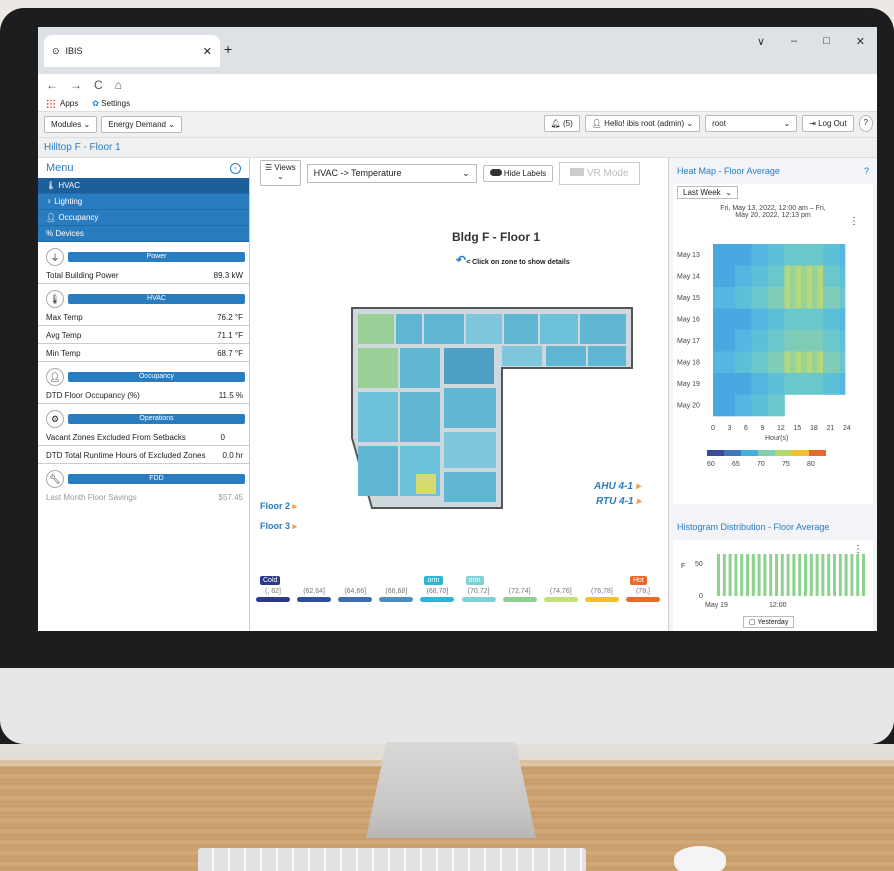 Image resolution: width=894 pixels, height=871 pixels. What do you see at coordinates (713, 428) in the screenshot?
I see `heatmap-hour-tick: 0` at bounding box center [713, 428].